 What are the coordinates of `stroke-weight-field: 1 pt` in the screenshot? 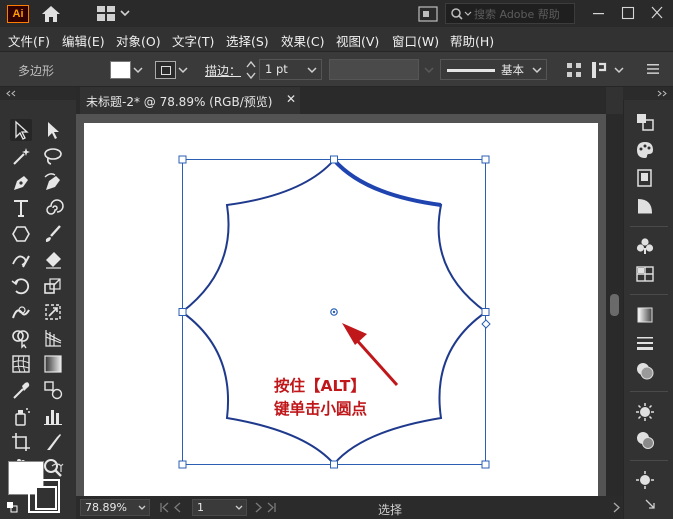 It's located at (290, 69).